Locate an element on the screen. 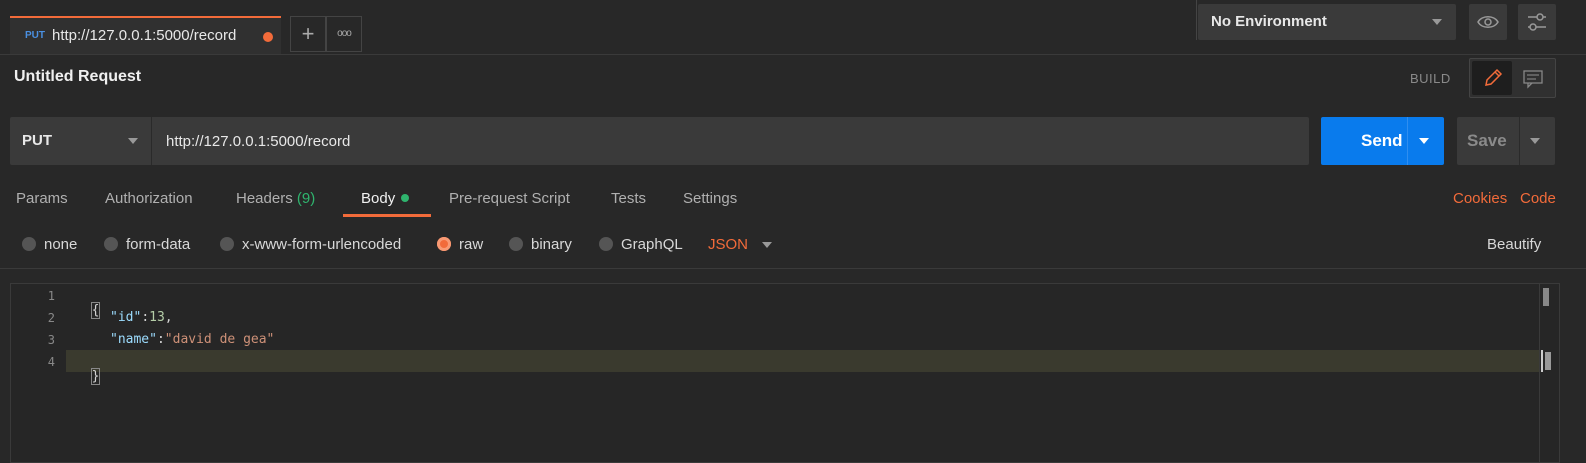 This screenshot has width=1586, height=463. tab-headers-label: Headers is located at coordinates (264, 198).